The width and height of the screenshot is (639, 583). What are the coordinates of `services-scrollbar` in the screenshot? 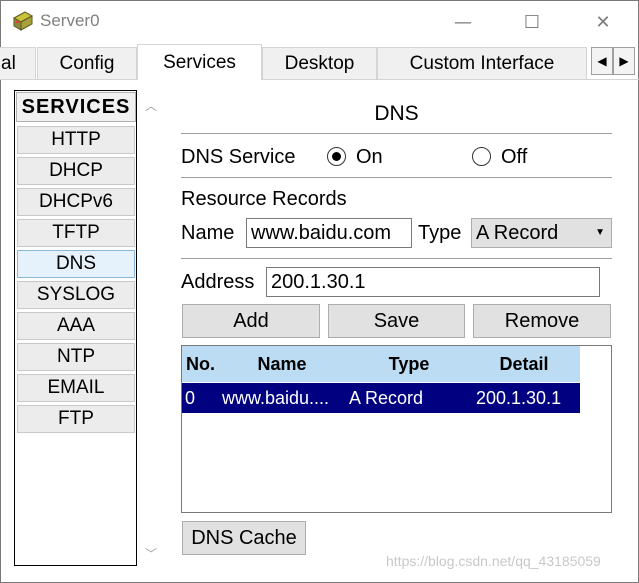 It's located at (151, 328).